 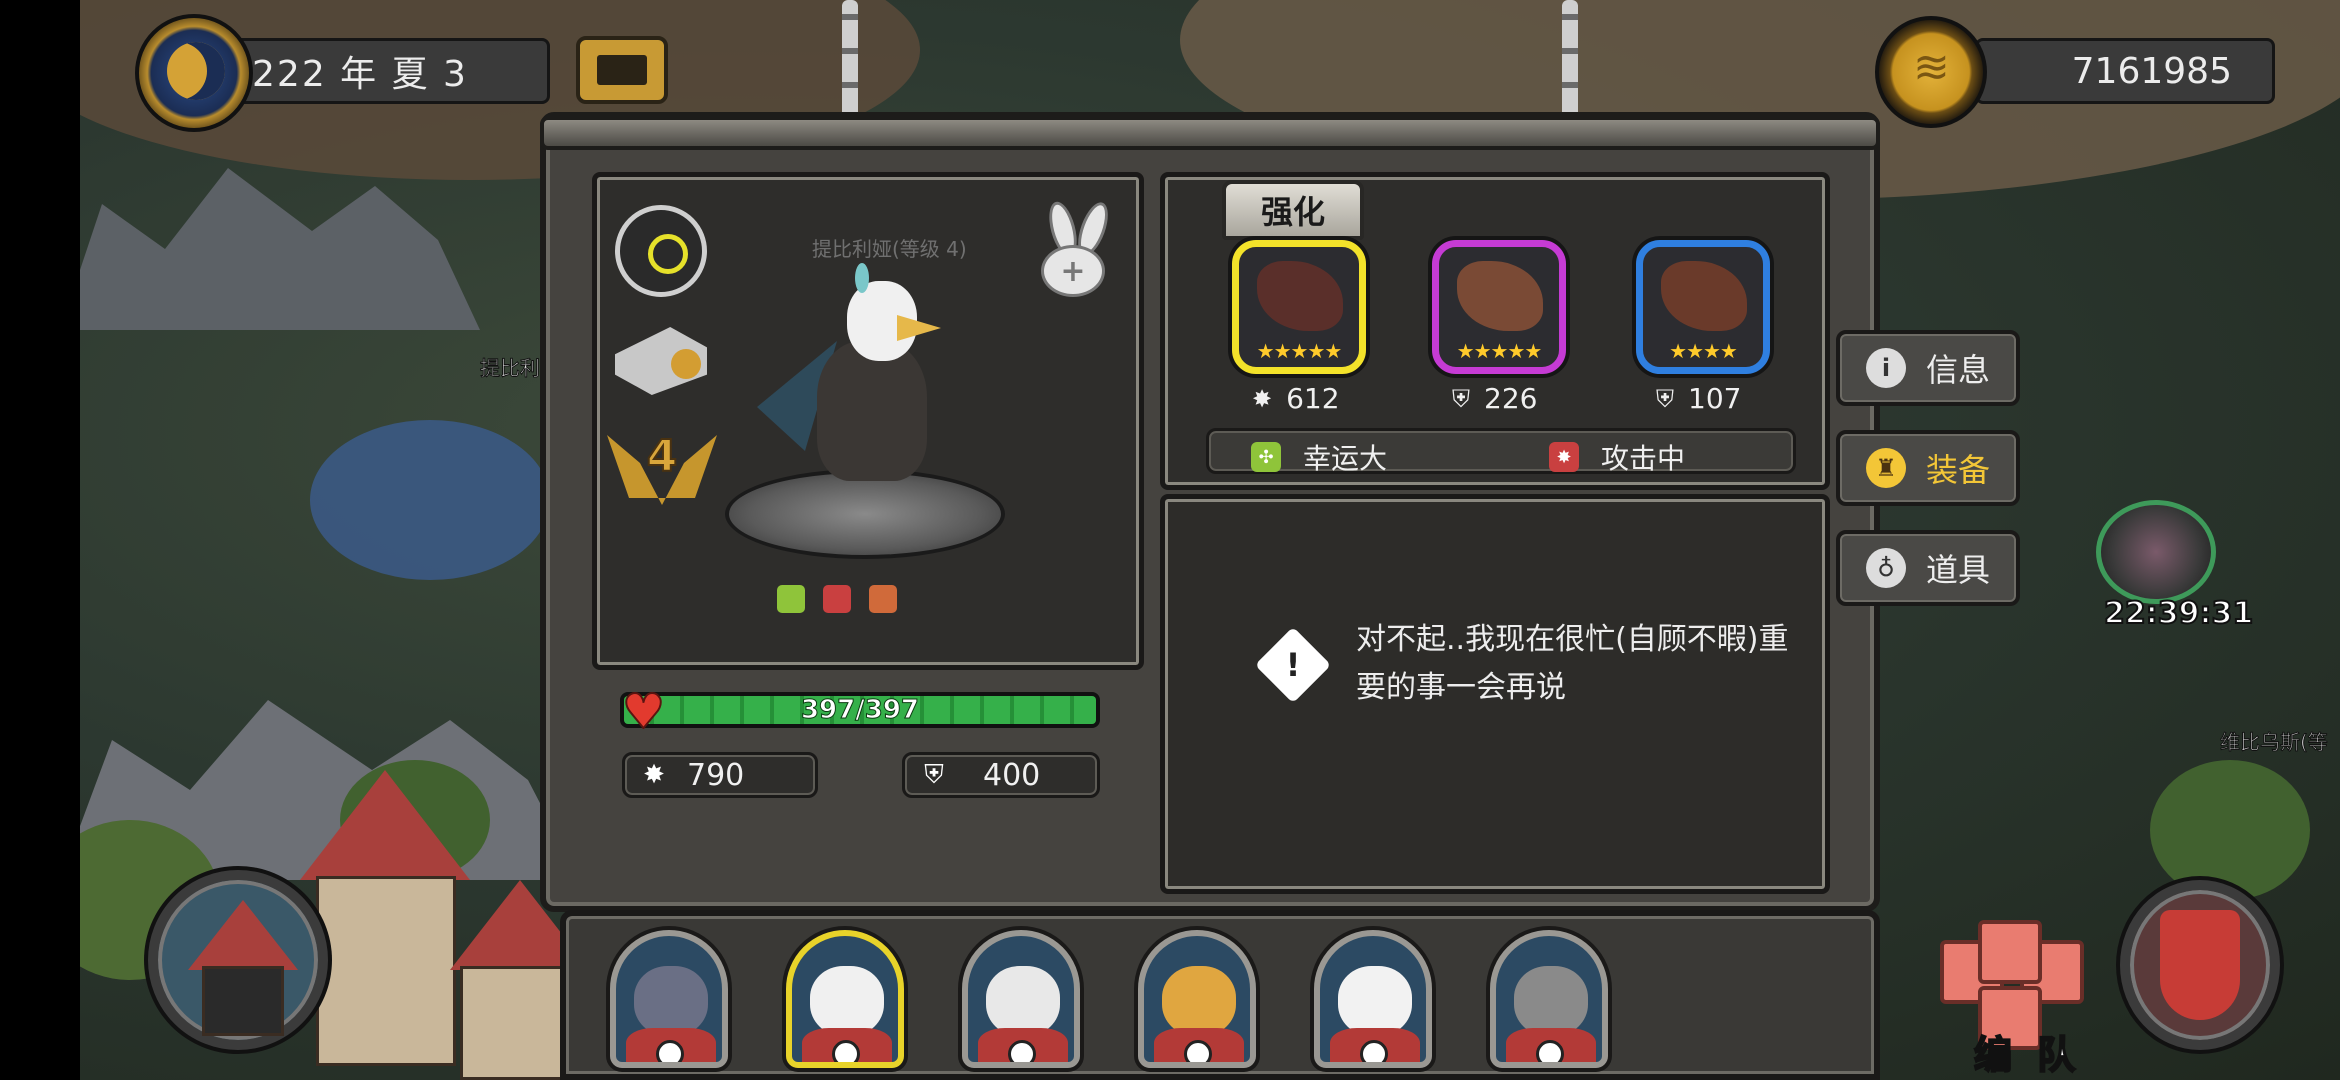 I want to click on equipment-slot-armor: ★★★★★, so click(x=1499, y=307).